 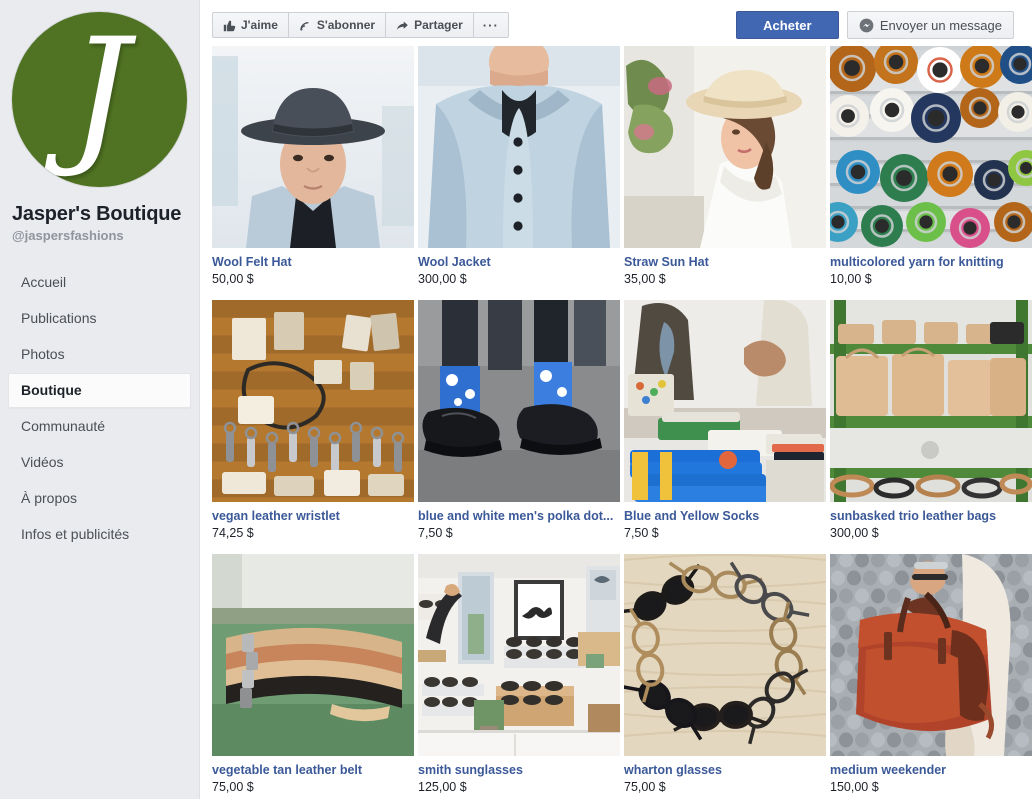 What do you see at coordinates (99, 390) in the screenshot?
I see `sidebar-item-boutique: Boutique` at bounding box center [99, 390].